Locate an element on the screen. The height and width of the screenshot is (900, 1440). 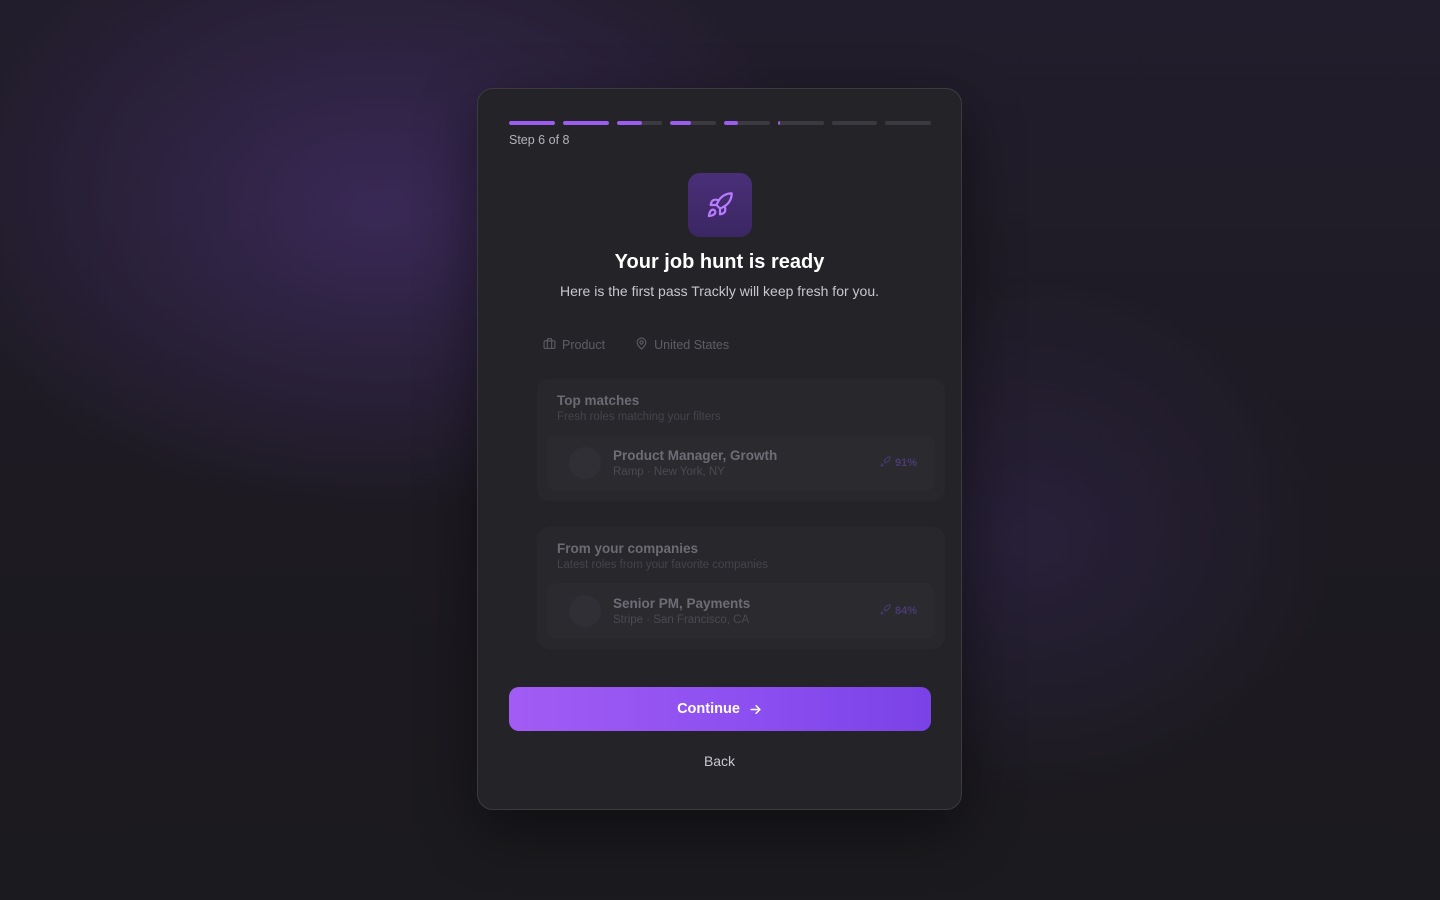
back-button: Back is located at coordinates (719, 761).